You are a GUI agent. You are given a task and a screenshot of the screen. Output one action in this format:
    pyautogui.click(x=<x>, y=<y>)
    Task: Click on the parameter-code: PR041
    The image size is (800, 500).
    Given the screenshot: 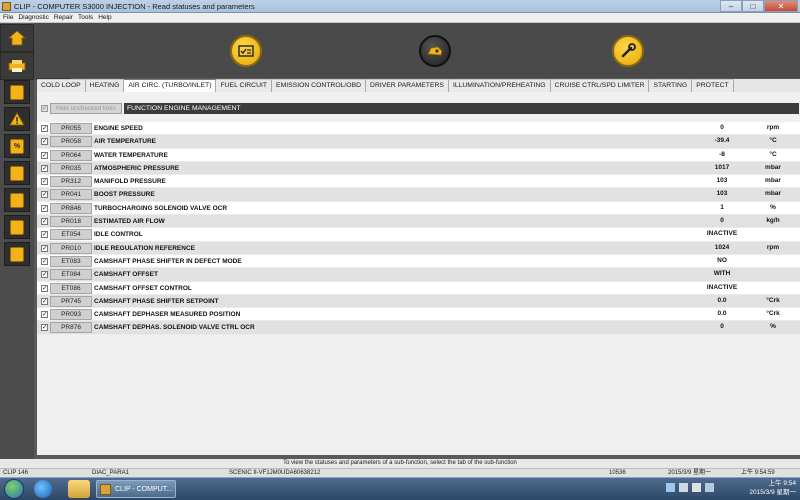 What is the action you would take?
    pyautogui.click(x=71, y=195)
    